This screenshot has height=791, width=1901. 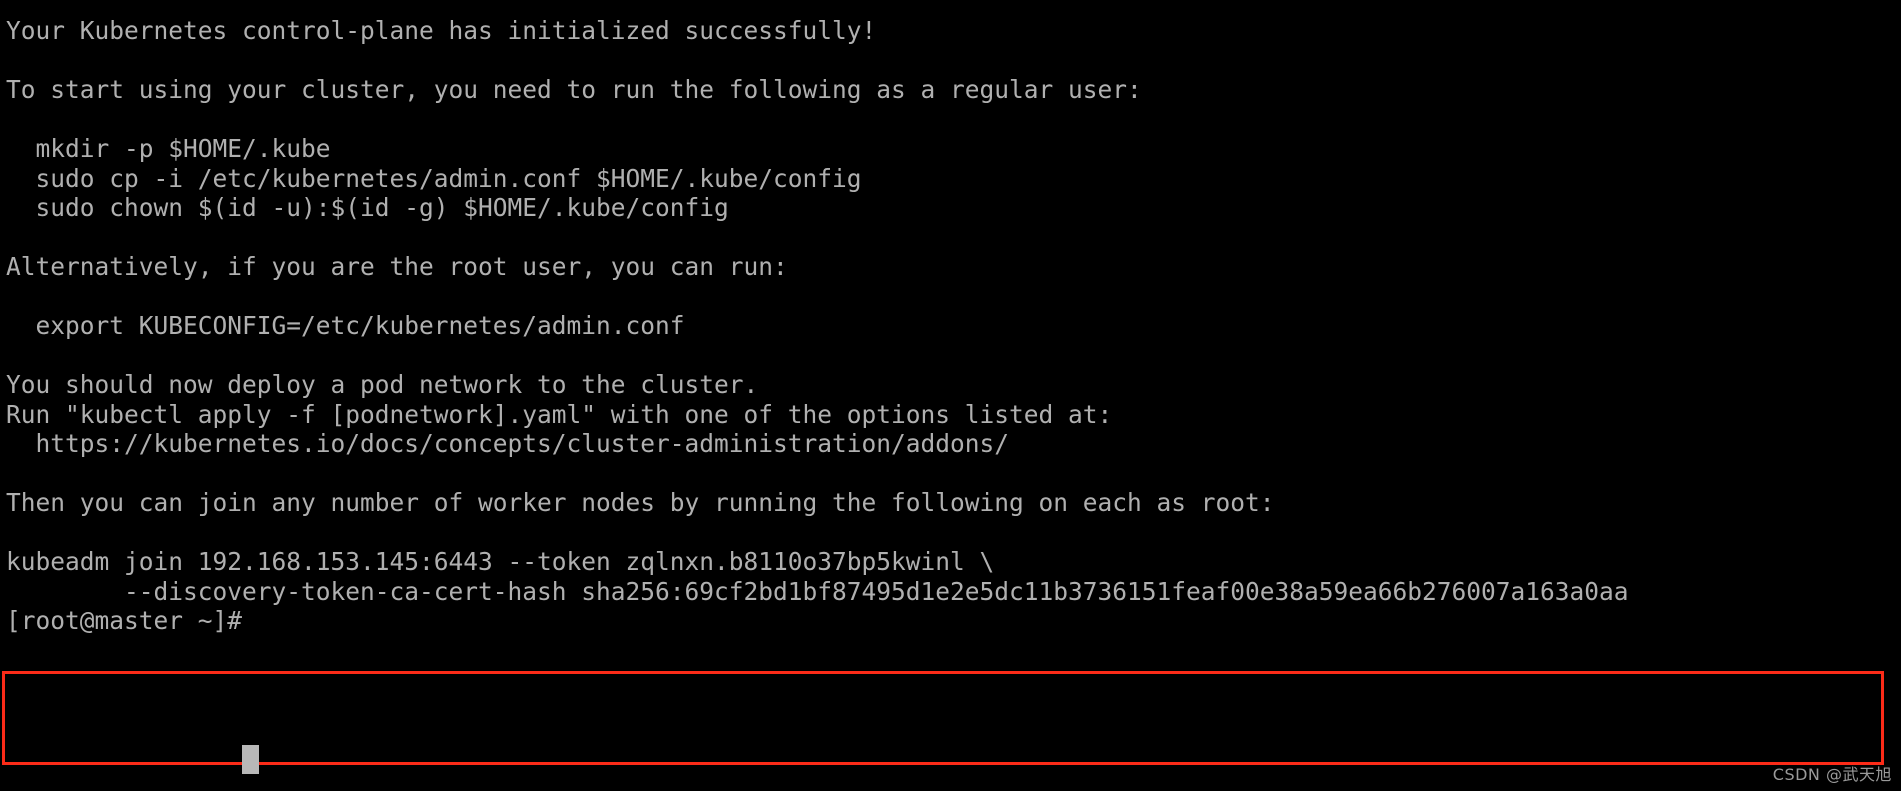 I want to click on text-cursor, so click(x=250, y=759).